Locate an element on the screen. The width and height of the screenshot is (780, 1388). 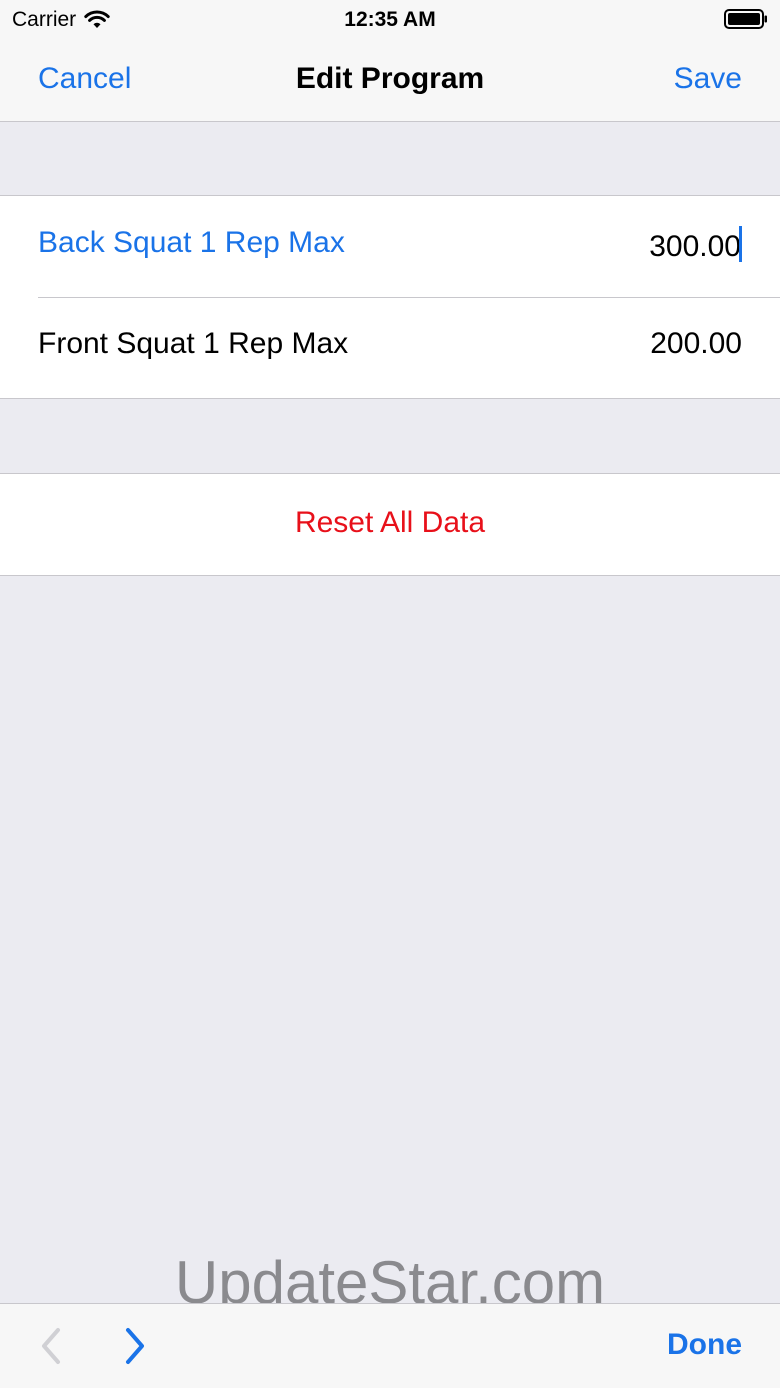
navigation-bar: Cancel Edit Program Save is located at coordinates (390, 81).